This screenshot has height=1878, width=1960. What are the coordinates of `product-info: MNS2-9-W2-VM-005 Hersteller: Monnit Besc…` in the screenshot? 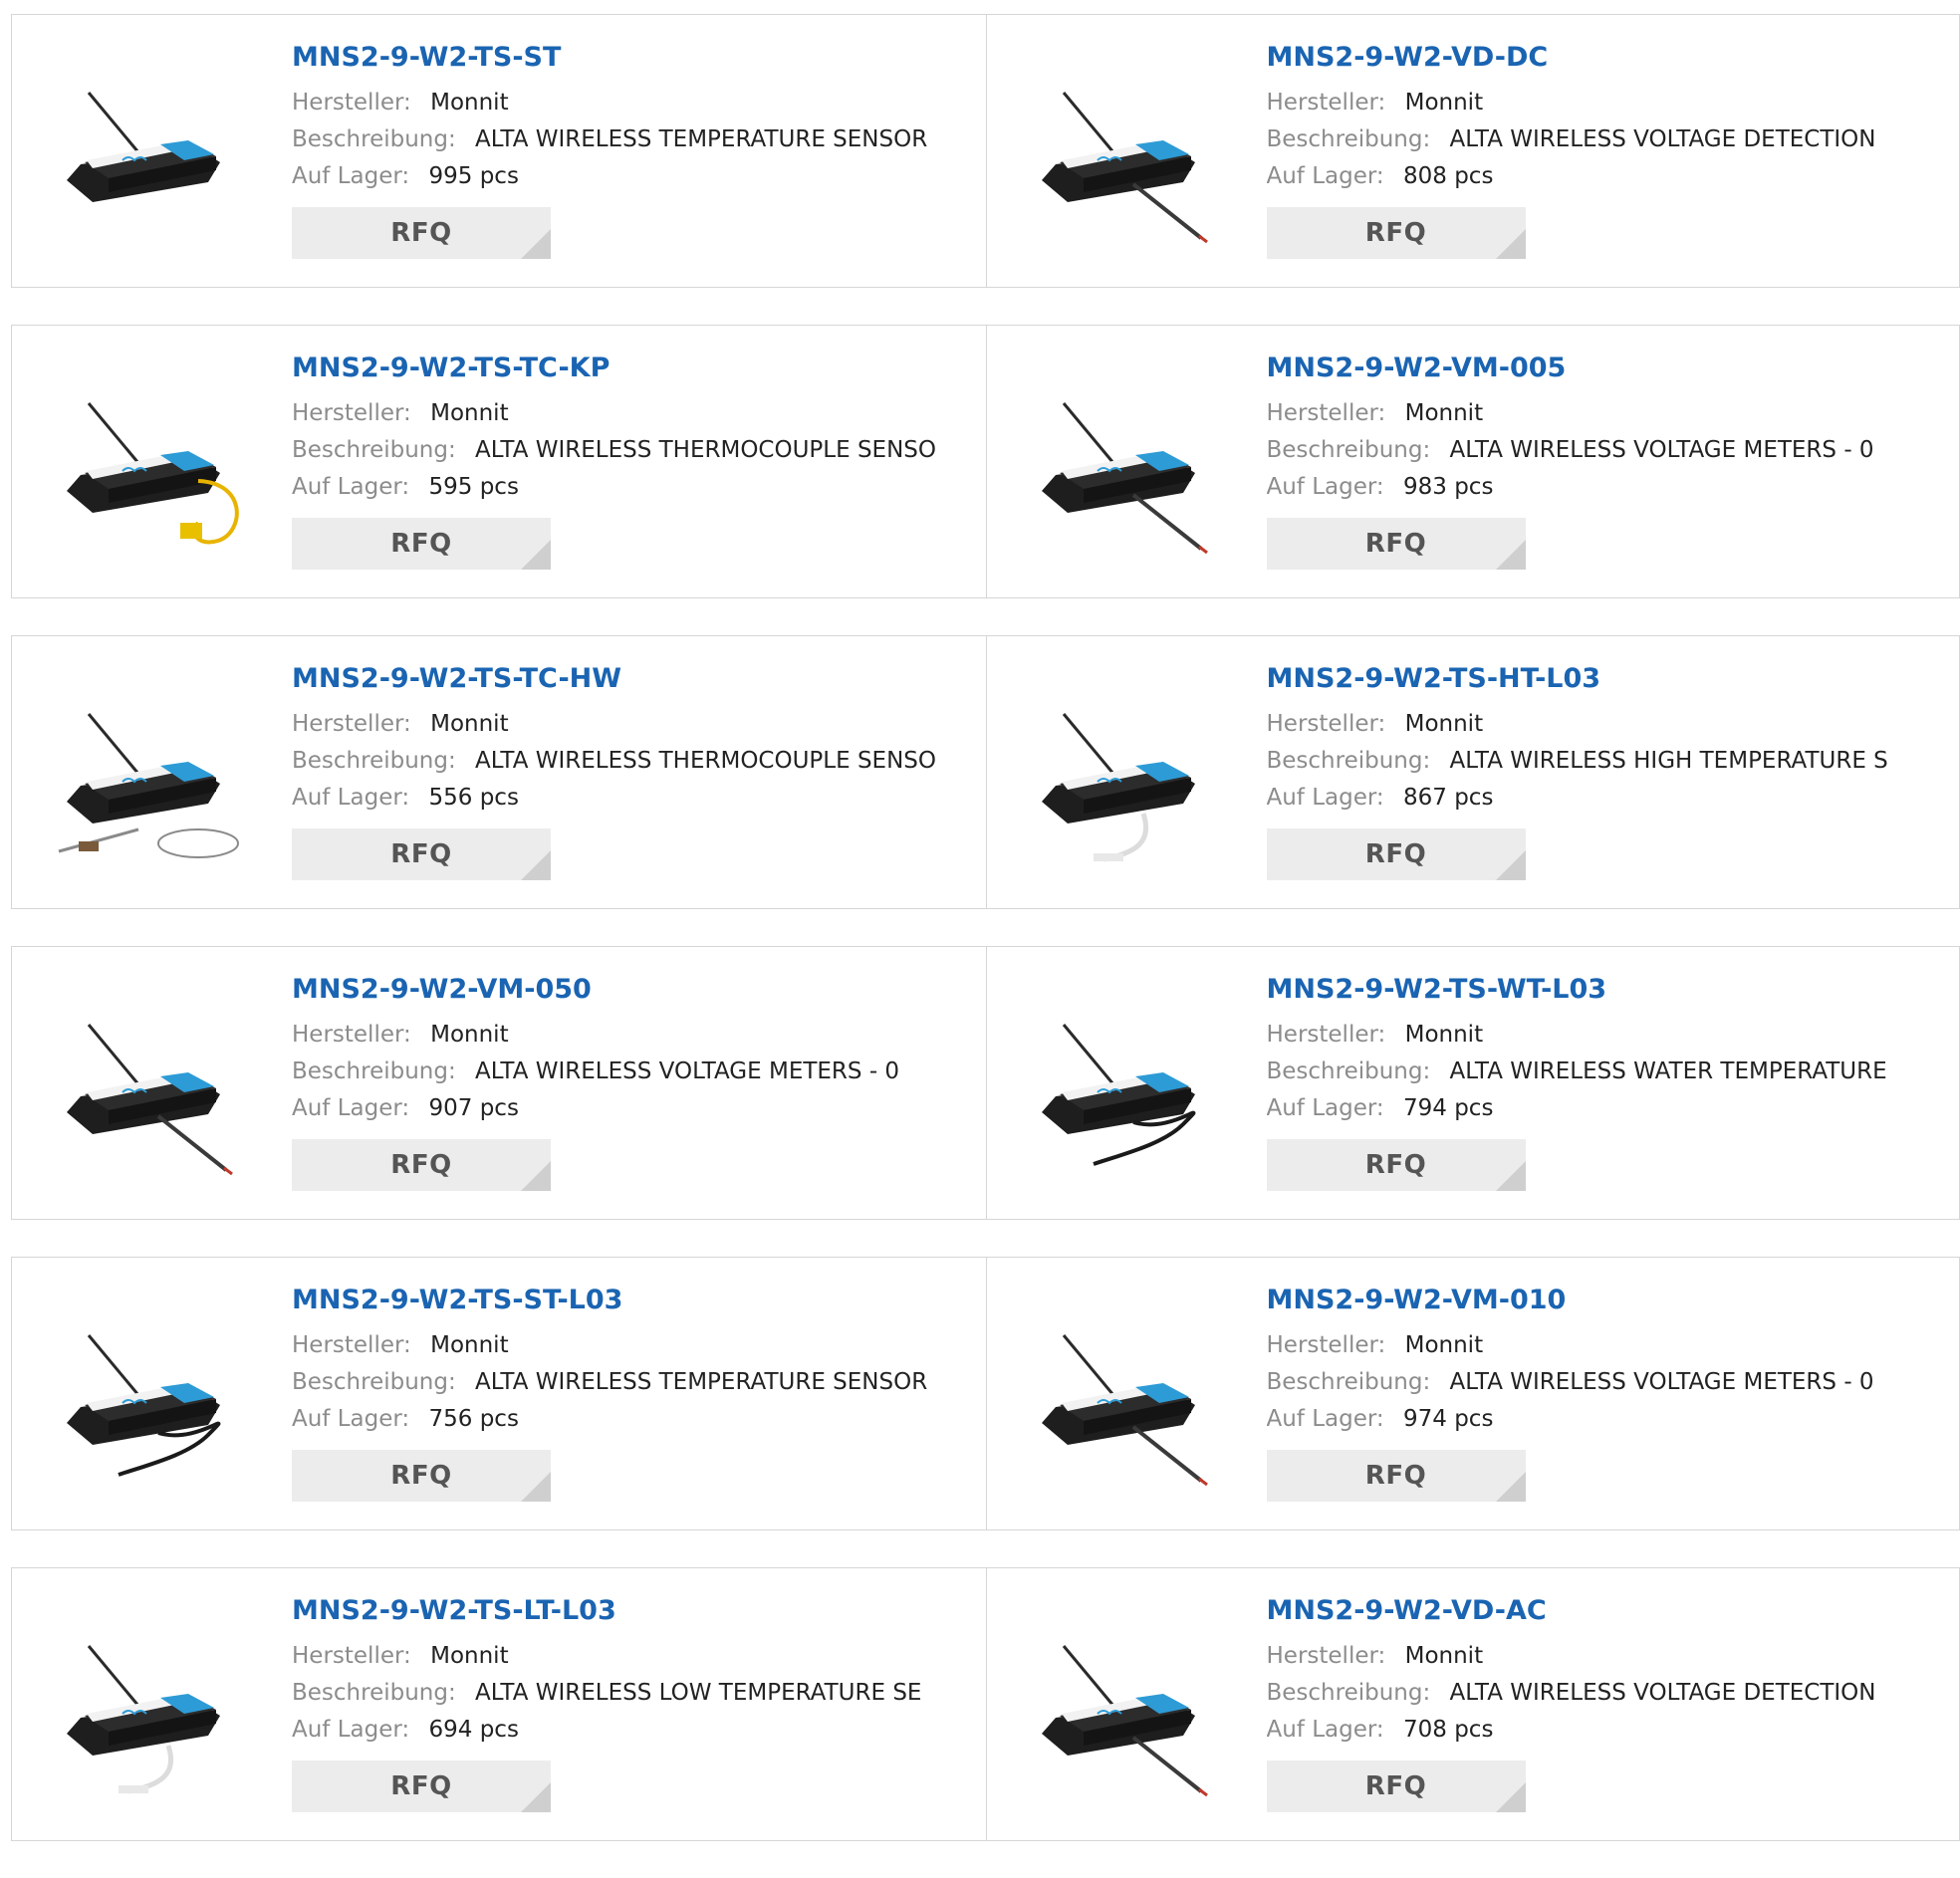 It's located at (1608, 460).